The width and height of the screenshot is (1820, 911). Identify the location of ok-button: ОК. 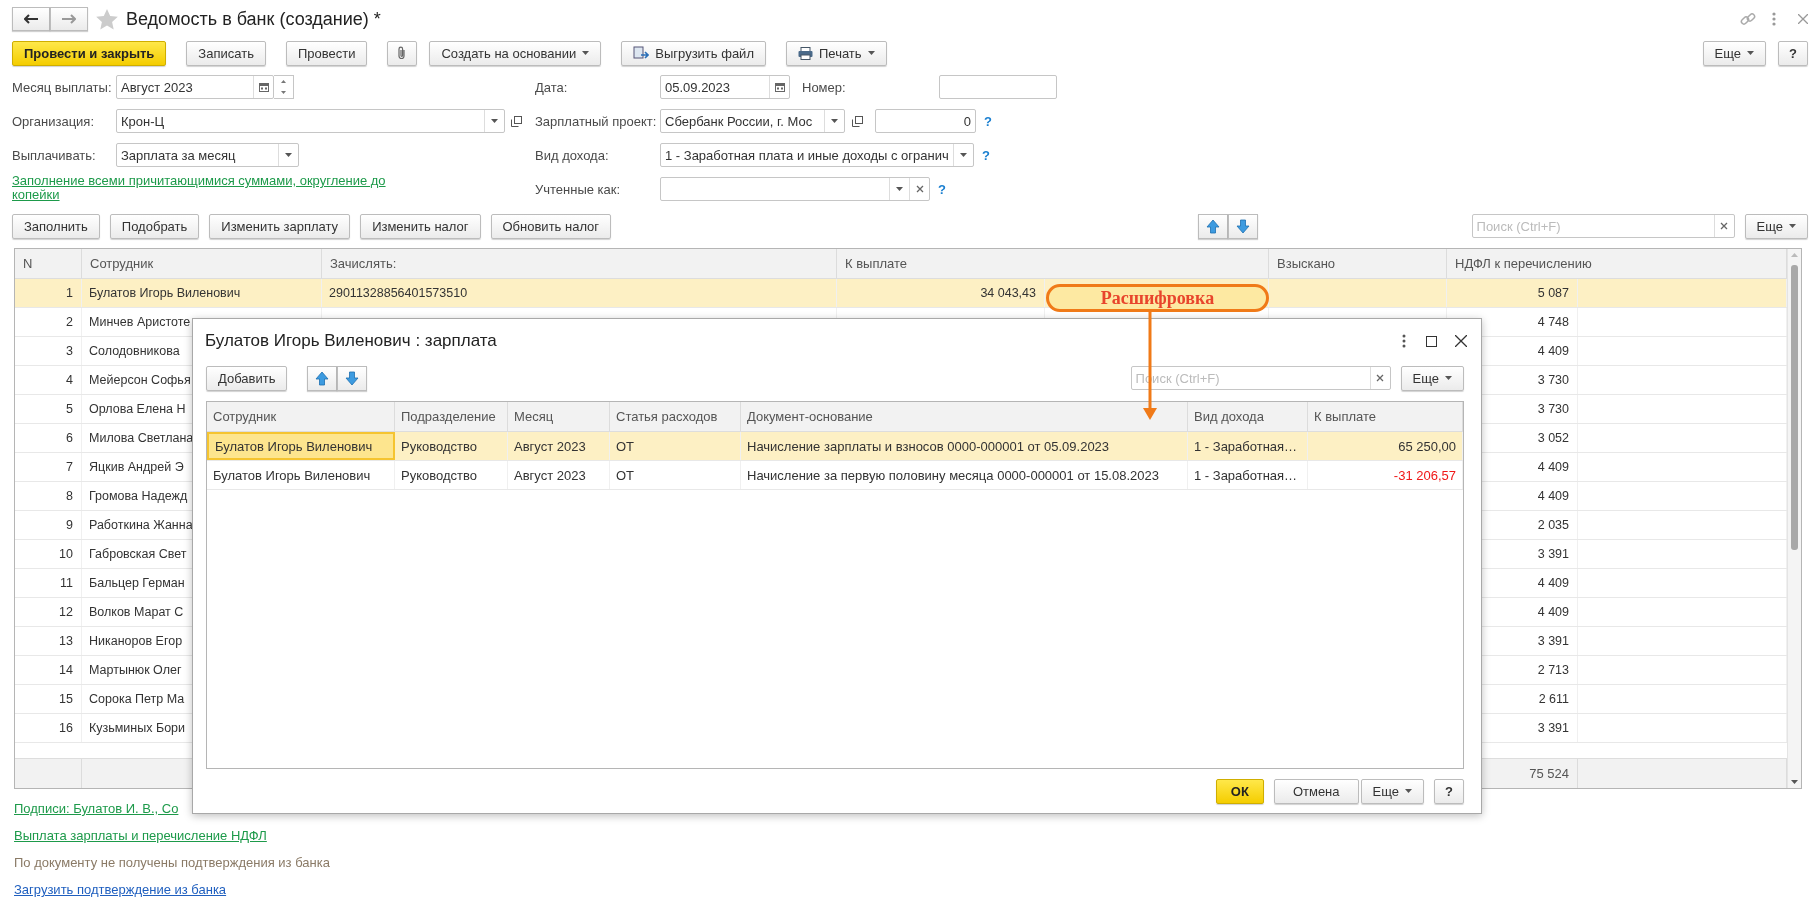
(1239, 791).